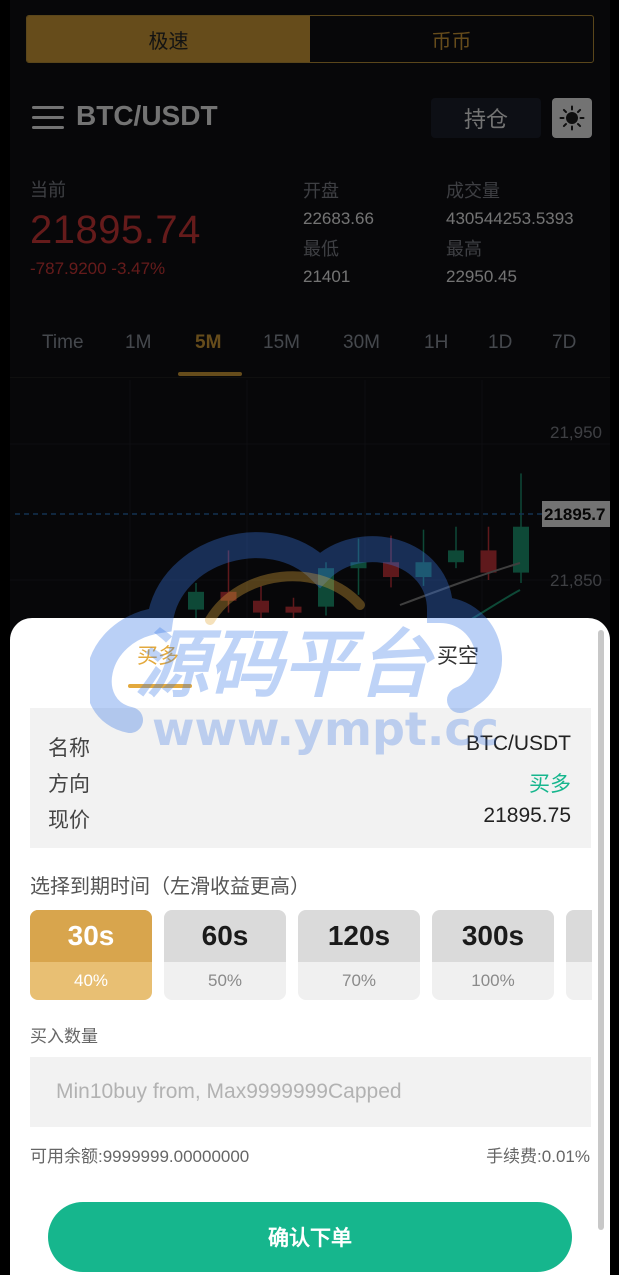  Describe the element at coordinates (361, 343) in the screenshot. I see `period-tab: 30M` at that location.